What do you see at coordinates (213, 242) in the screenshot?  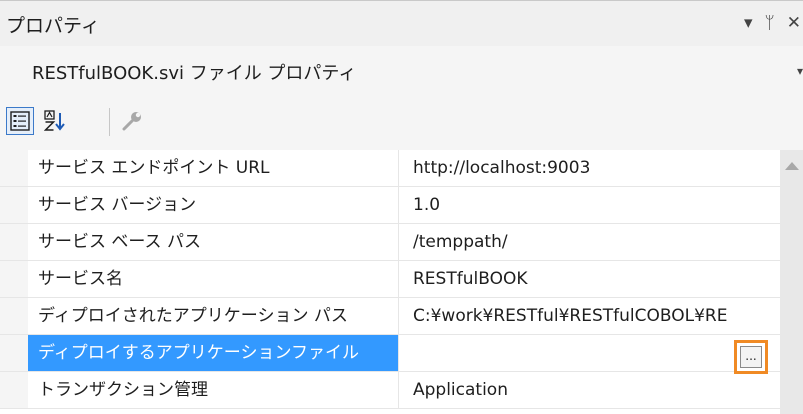 I see `property-name: サービス ベース パス` at bounding box center [213, 242].